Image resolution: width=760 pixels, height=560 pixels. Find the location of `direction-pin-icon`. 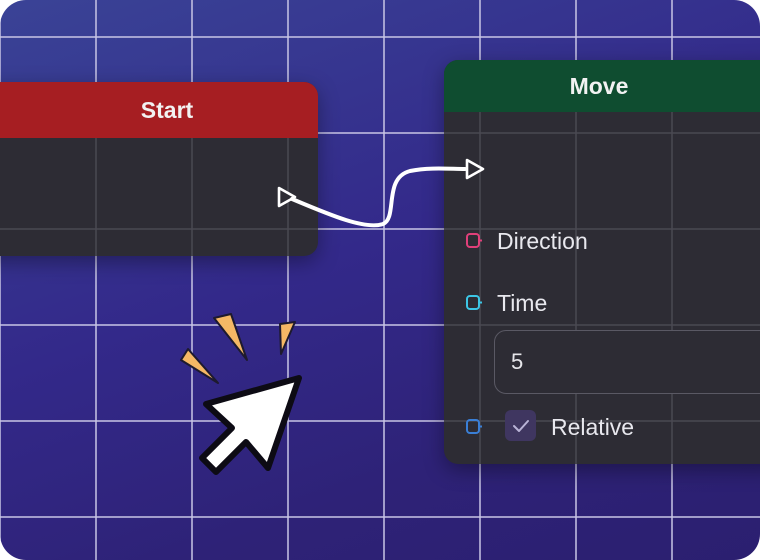

direction-pin-icon is located at coordinates (474, 241).